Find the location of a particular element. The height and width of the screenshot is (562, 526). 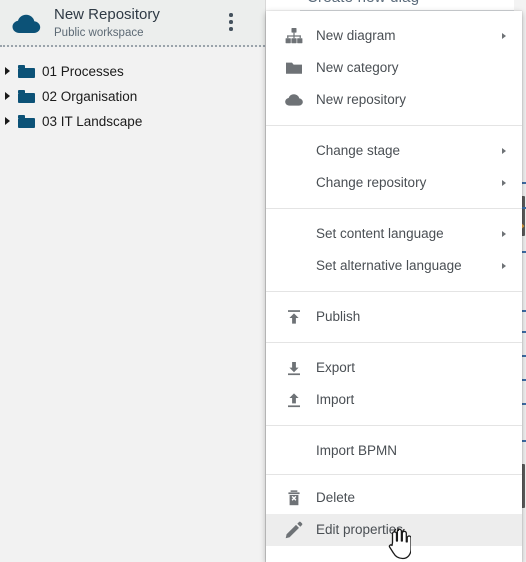

menu-item-label: Publish is located at coordinates (338, 316).